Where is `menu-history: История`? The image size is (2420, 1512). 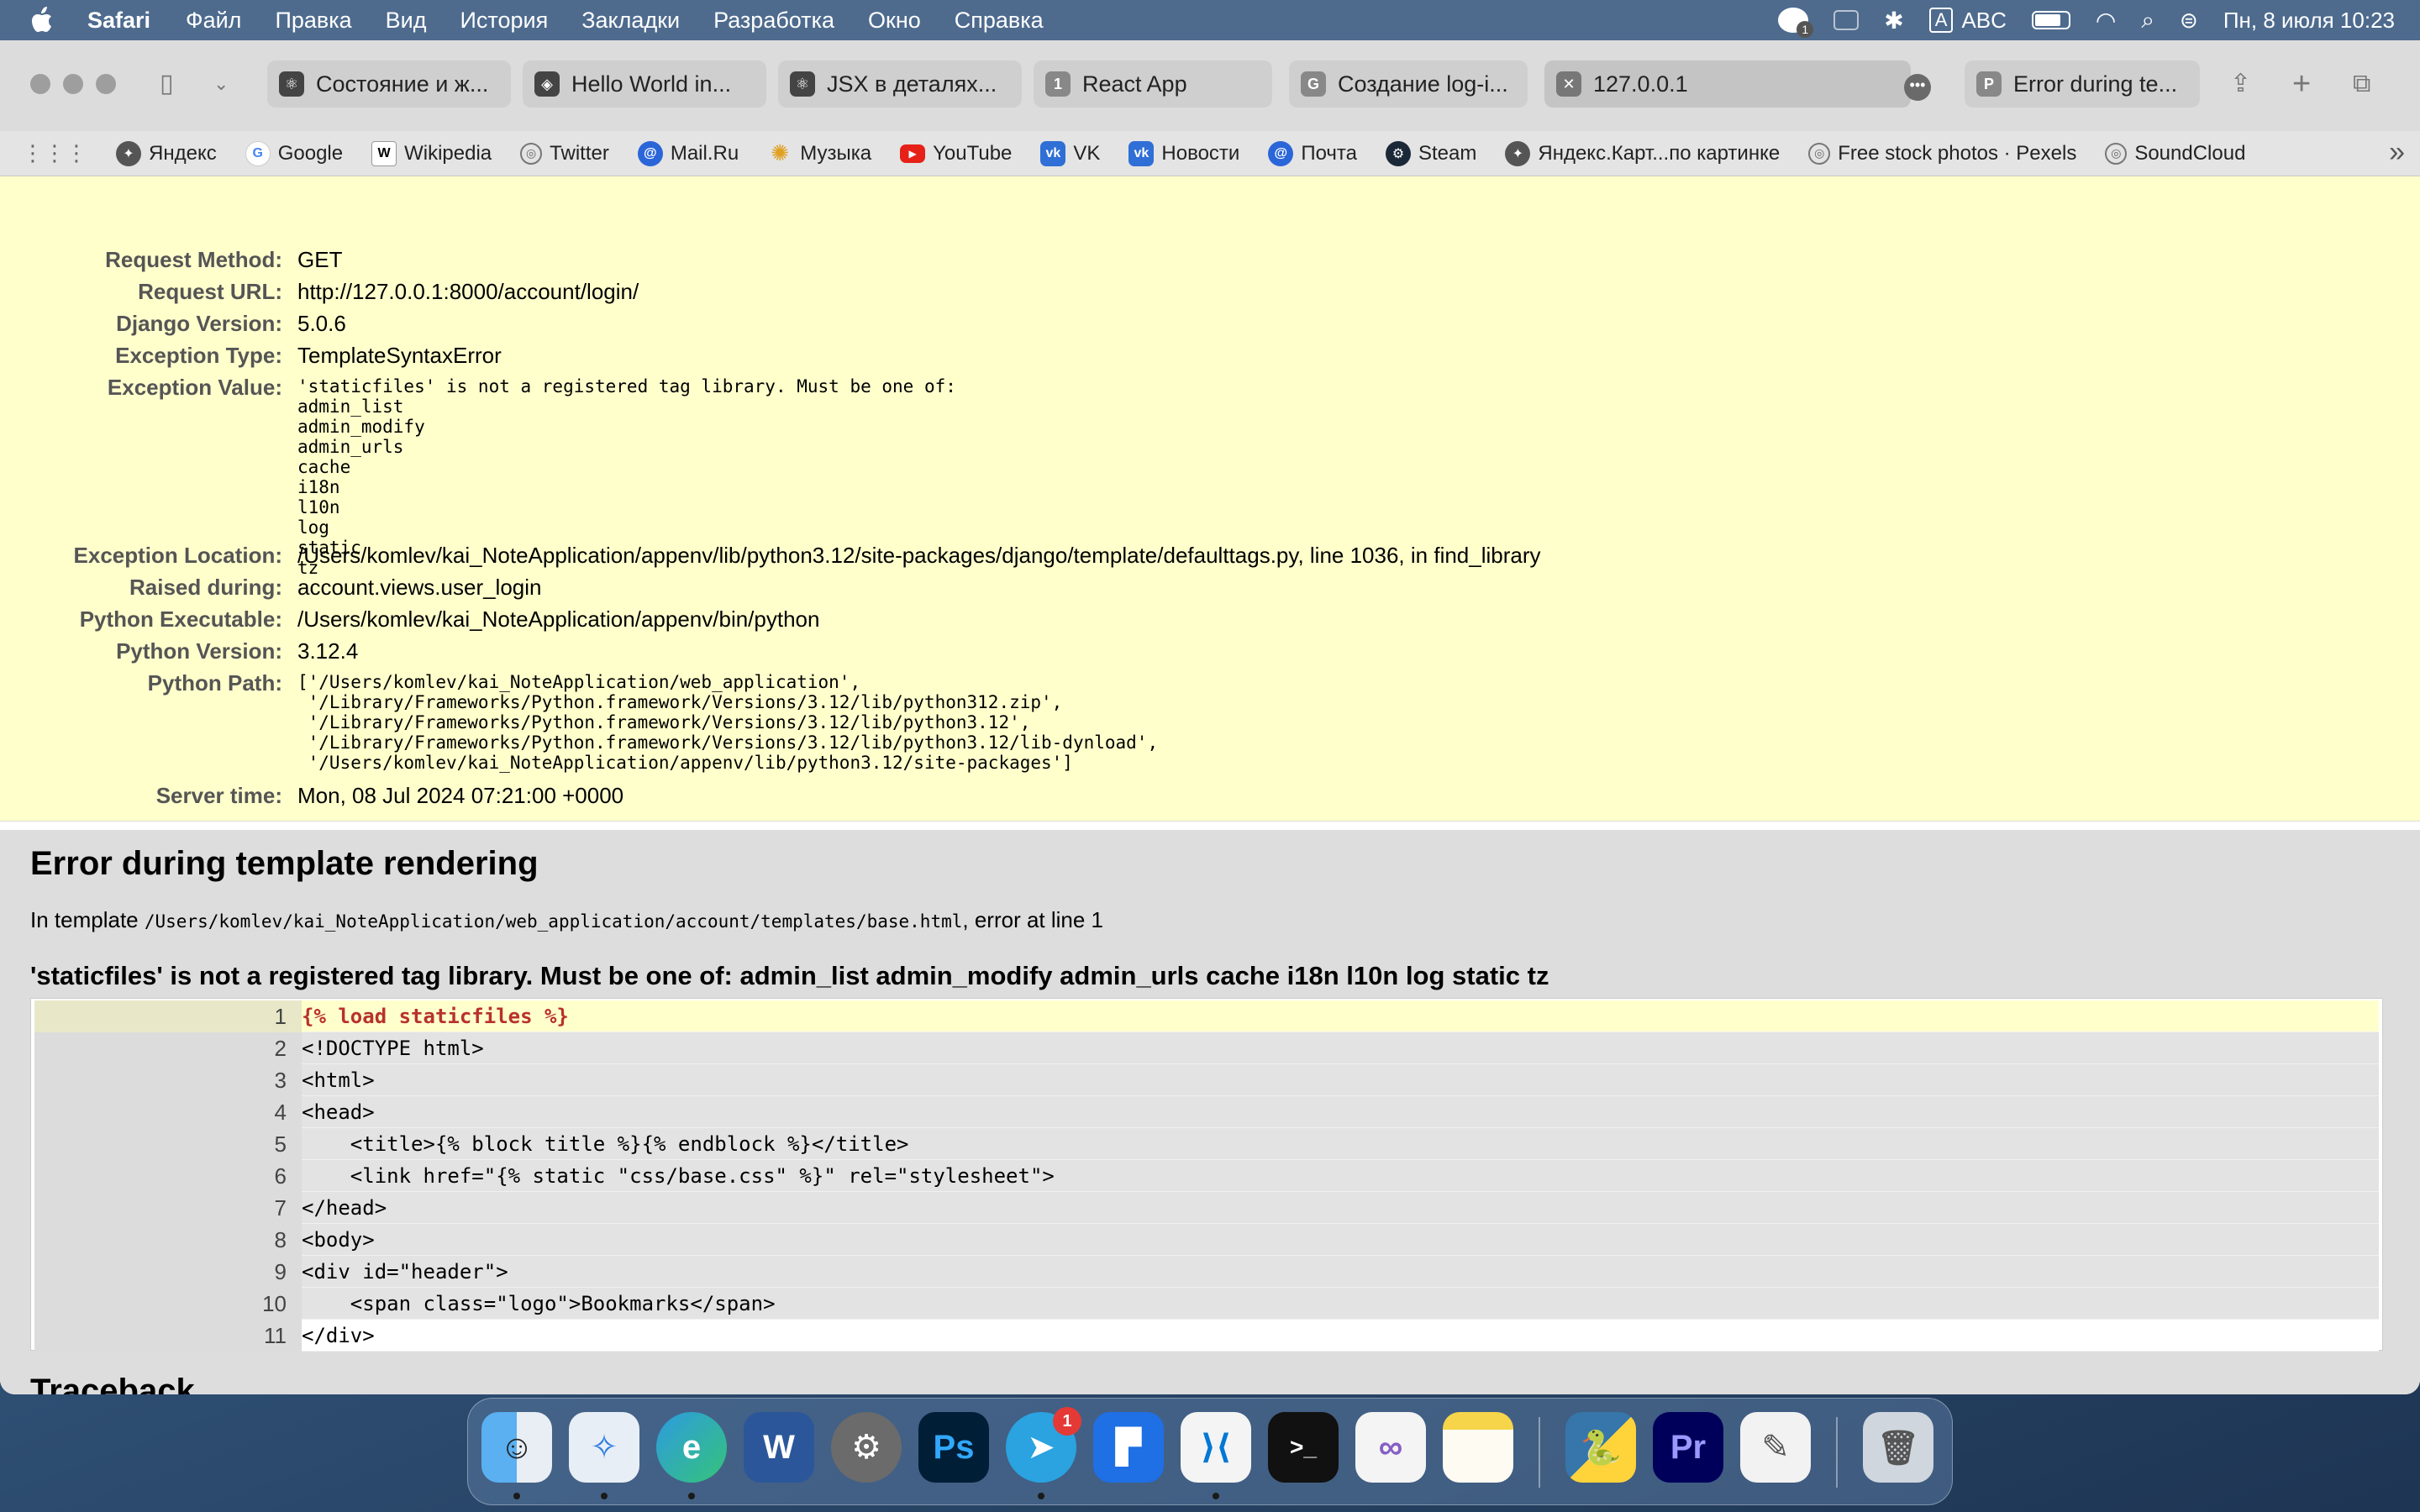
menu-history: История is located at coordinates (505, 21).